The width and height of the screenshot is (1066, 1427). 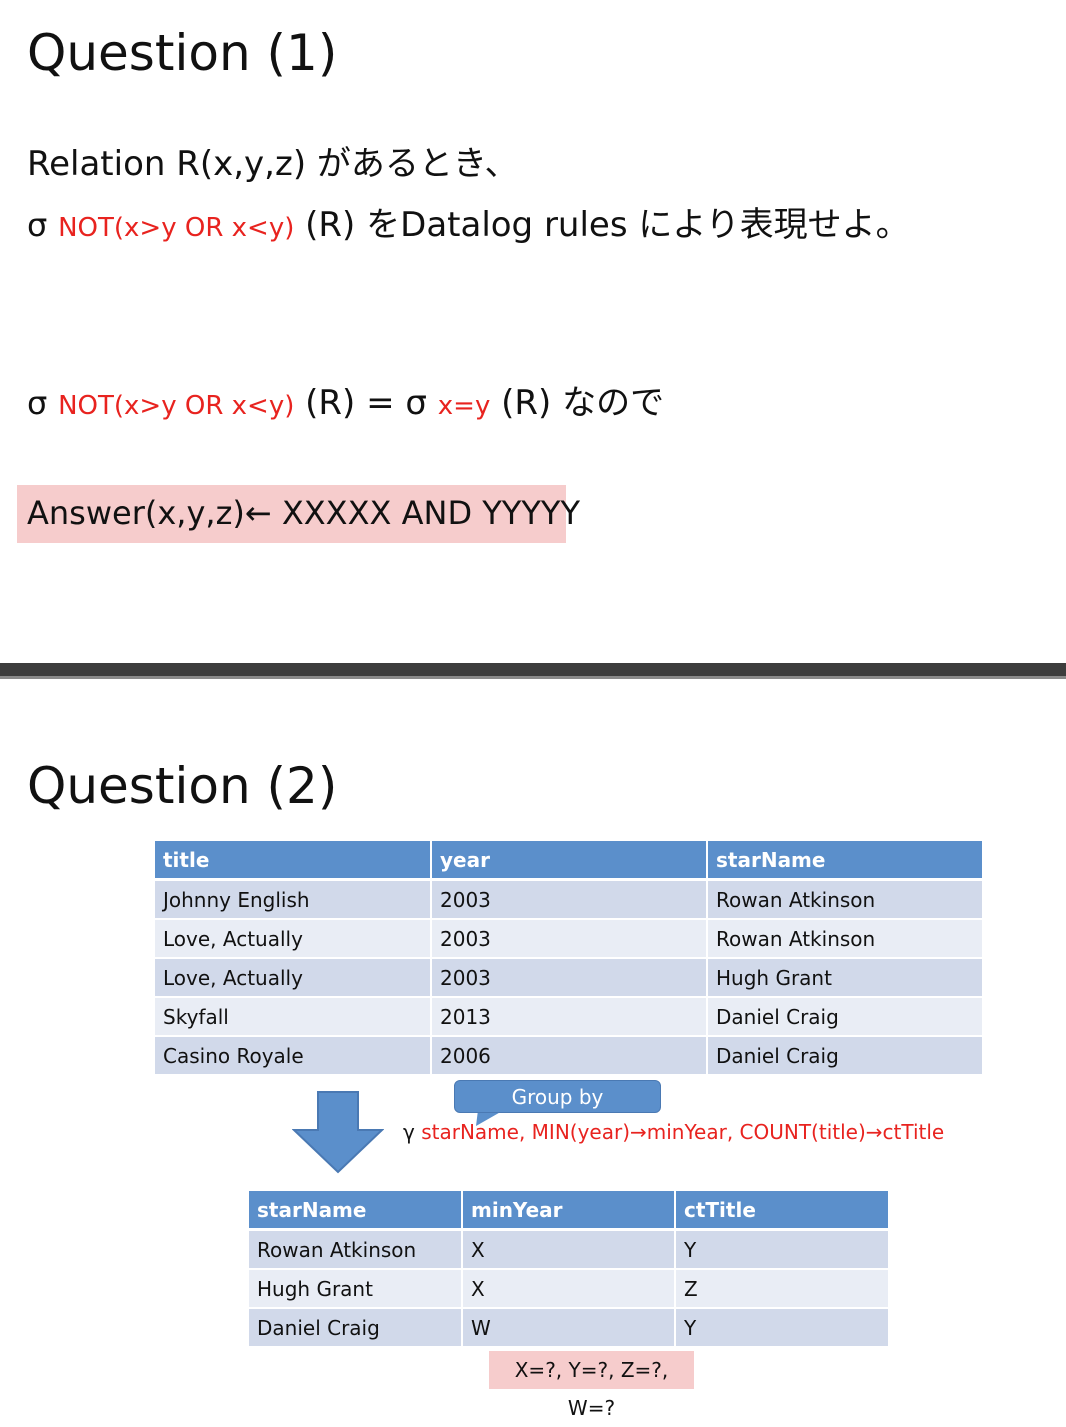 I want to click on table-row: Rowan Atkinson X Y, so click(x=568, y=1249).